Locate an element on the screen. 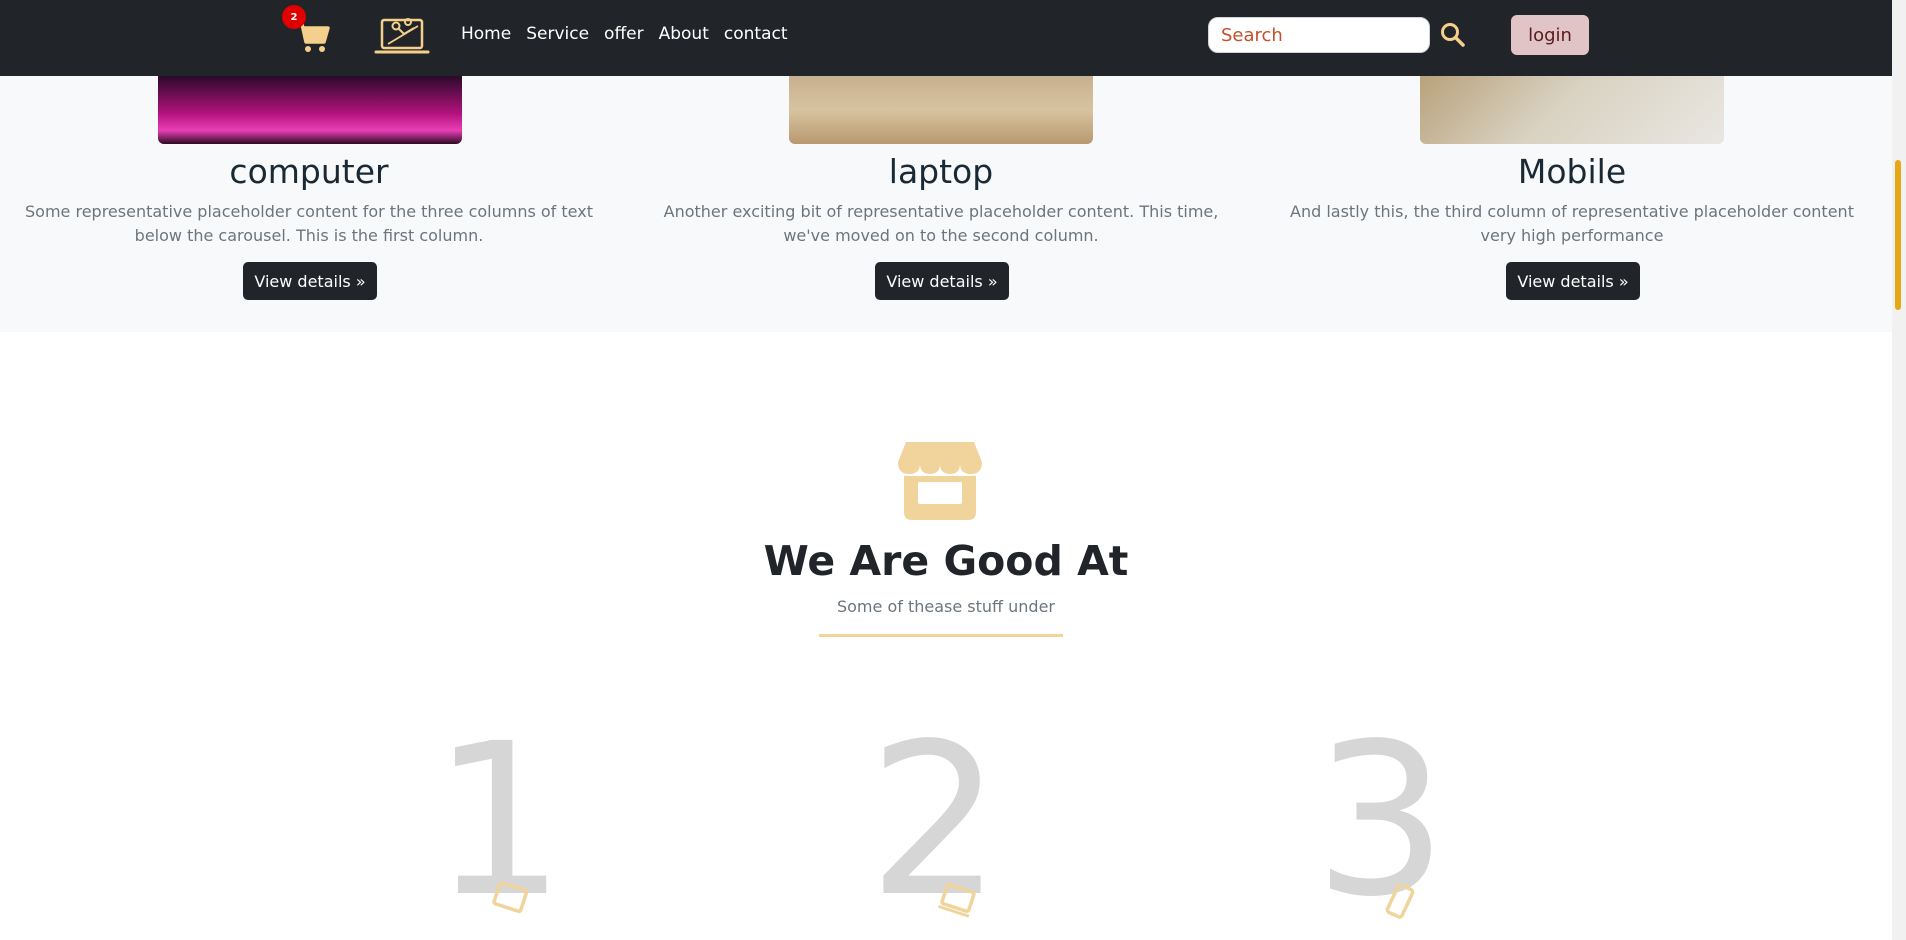 The width and height of the screenshot is (1906, 940). card-title-mobile: Mobile is located at coordinates (1572, 171).